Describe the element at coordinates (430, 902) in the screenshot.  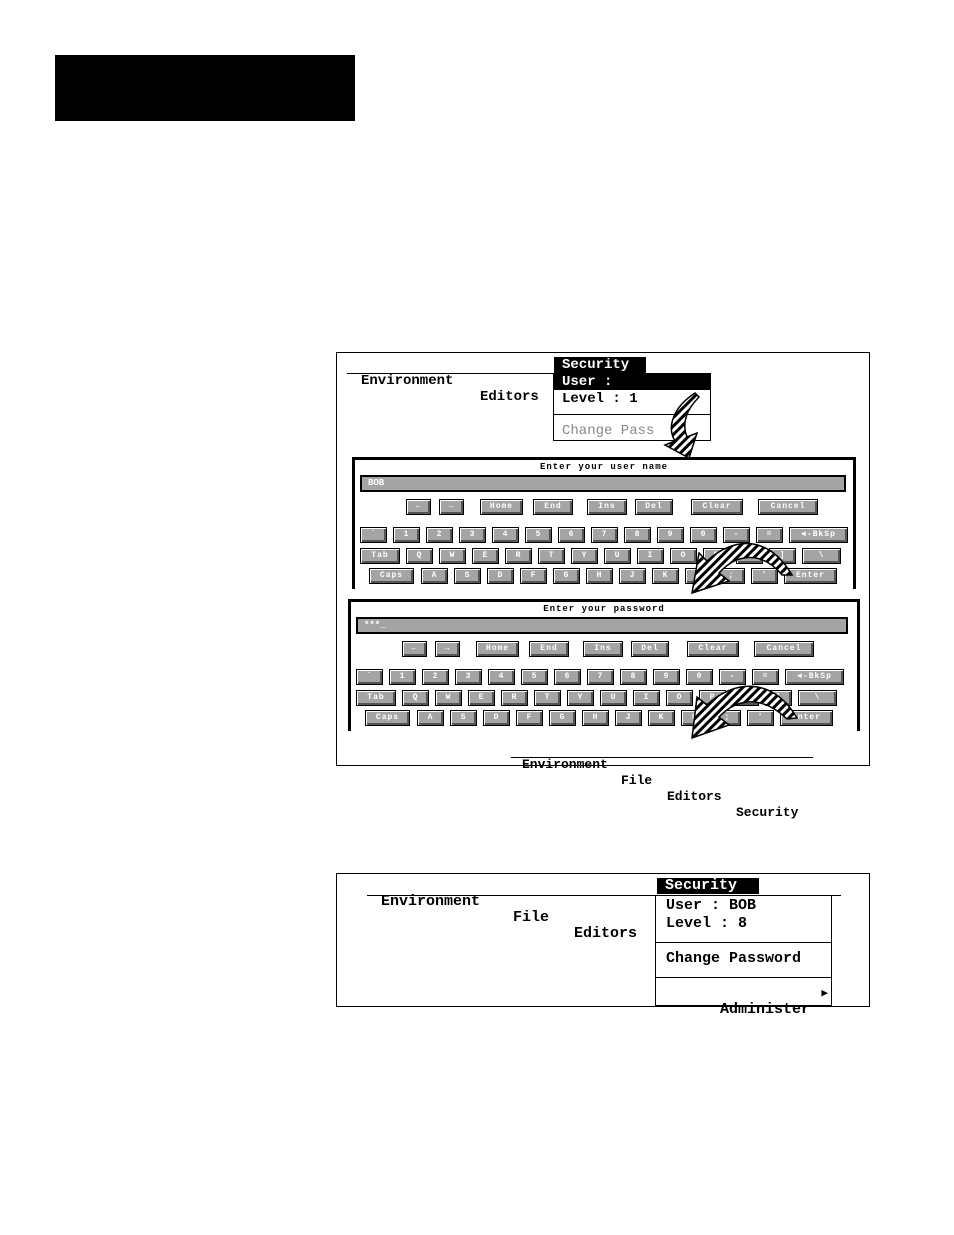
I see `menu-environment: Environment` at that location.